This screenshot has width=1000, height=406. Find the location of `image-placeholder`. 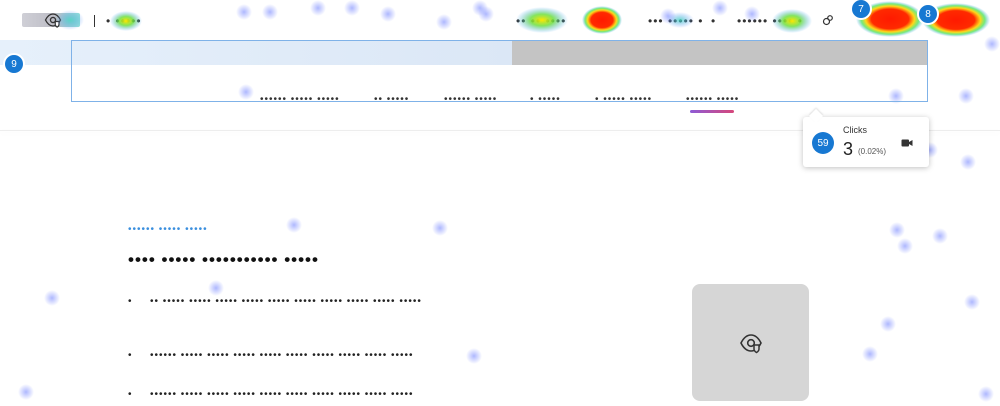

image-placeholder is located at coordinates (750, 342).